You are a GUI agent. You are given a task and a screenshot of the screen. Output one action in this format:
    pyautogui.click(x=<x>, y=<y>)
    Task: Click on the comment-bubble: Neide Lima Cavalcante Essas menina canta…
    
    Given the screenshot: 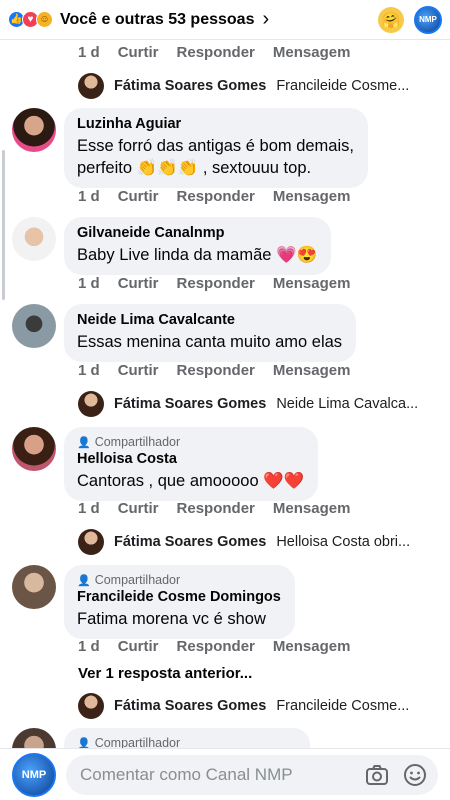 What is the action you would take?
    pyautogui.click(x=210, y=333)
    